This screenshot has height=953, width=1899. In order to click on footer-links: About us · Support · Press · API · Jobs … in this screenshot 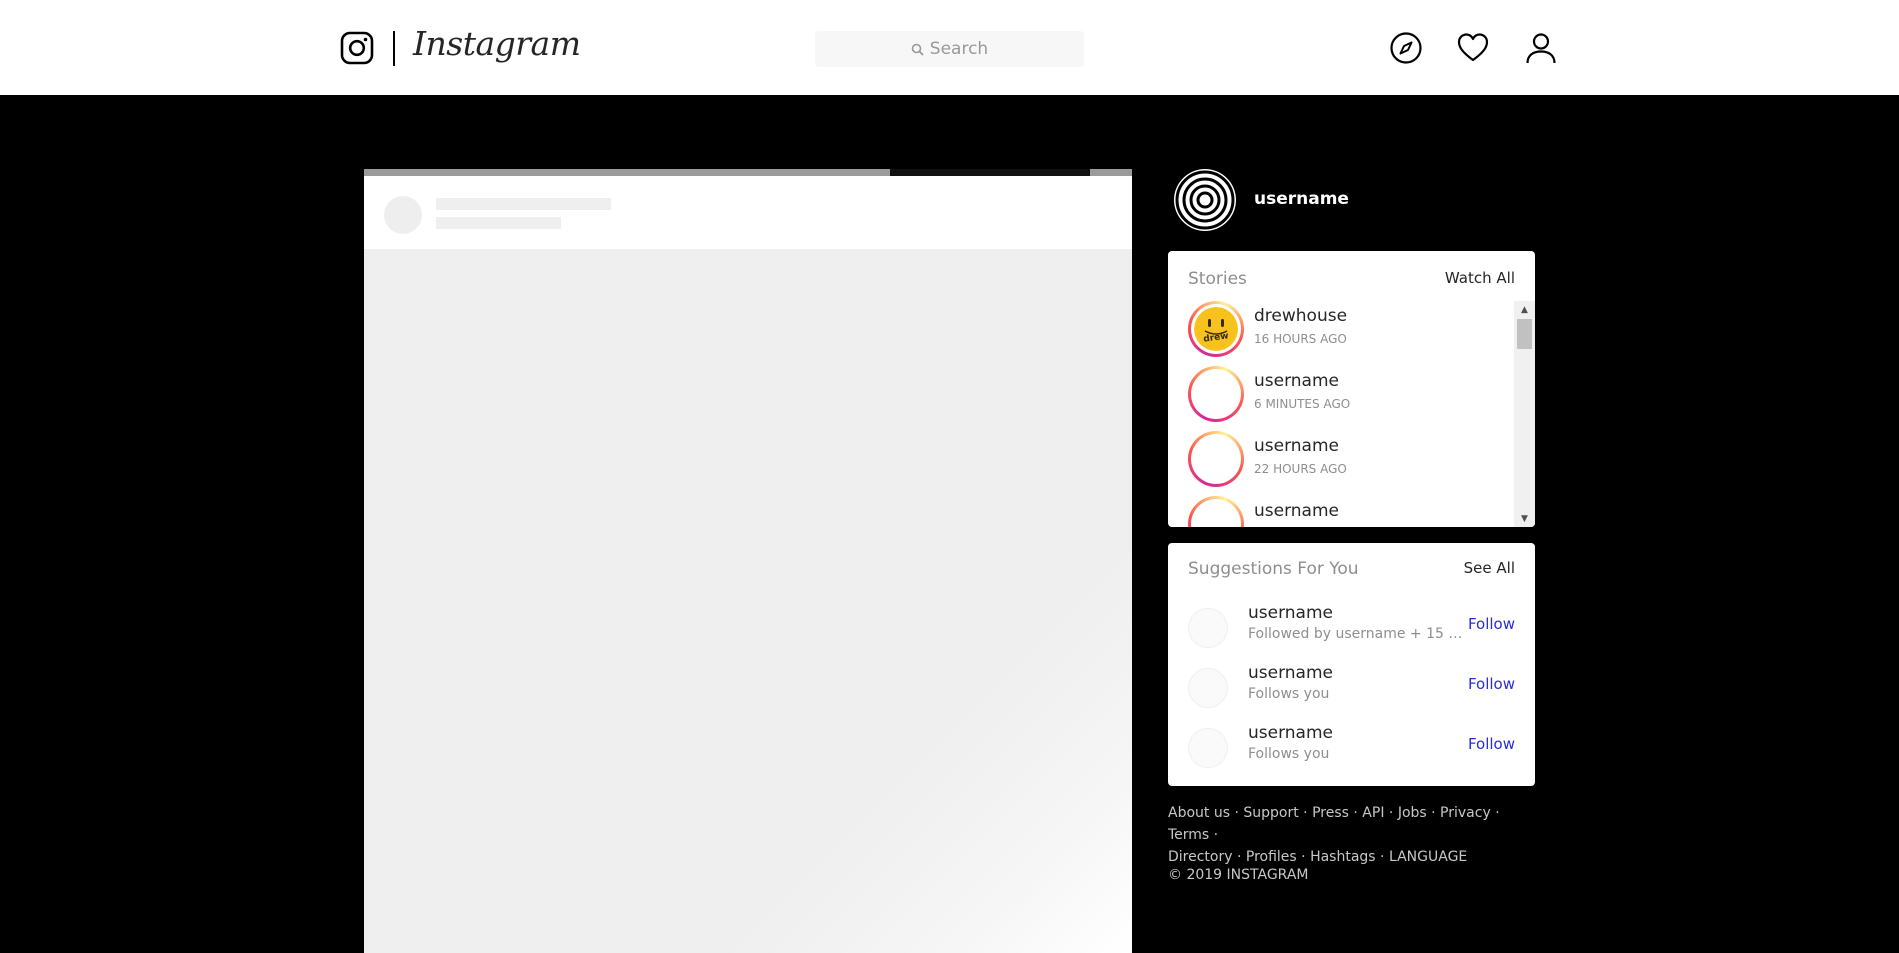, I will do `click(1334, 835)`.